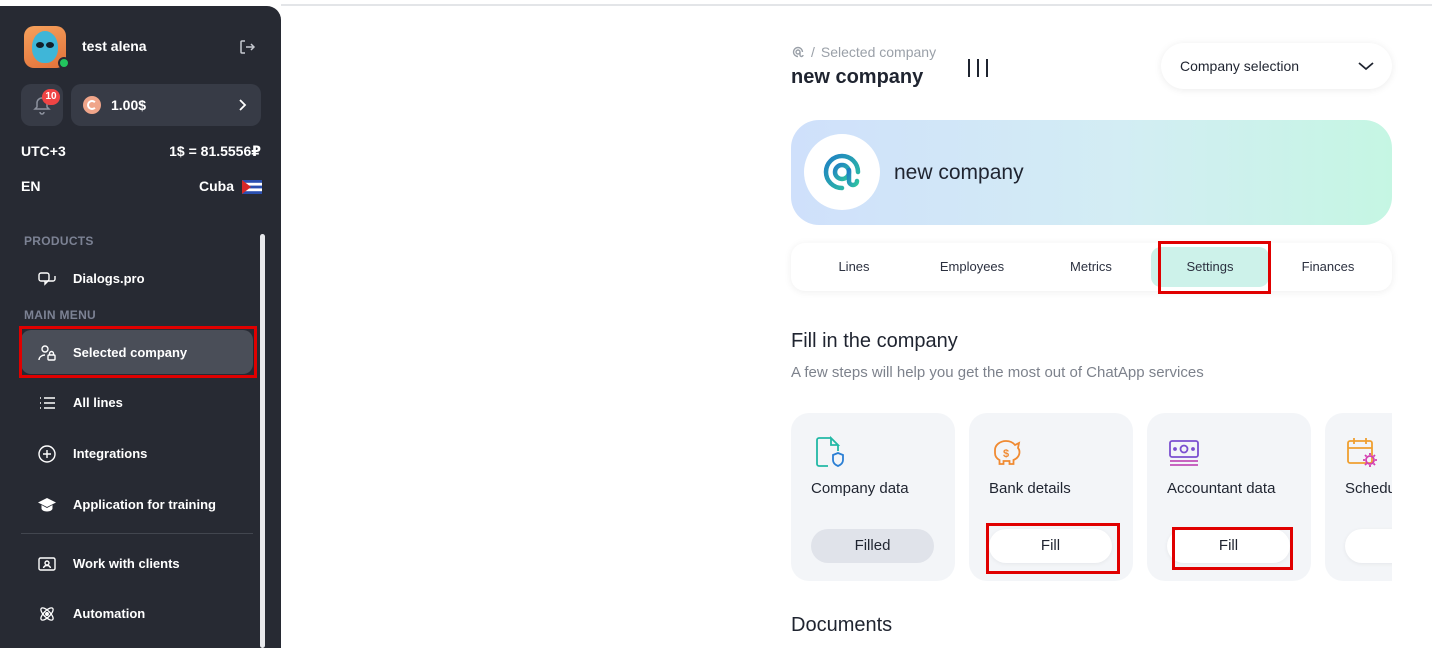 This screenshot has width=1432, height=648. I want to click on sidebar-item-label: Automation, so click(109, 613).